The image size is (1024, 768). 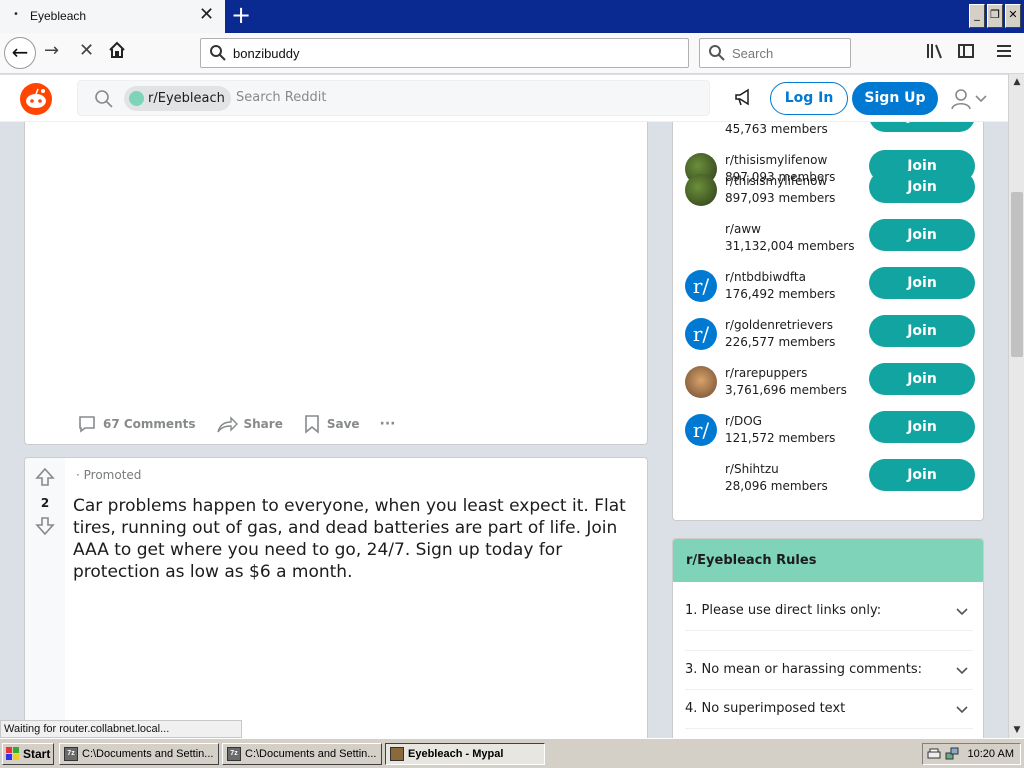 What do you see at coordinates (37, 754) in the screenshot?
I see `start-label: Start` at bounding box center [37, 754].